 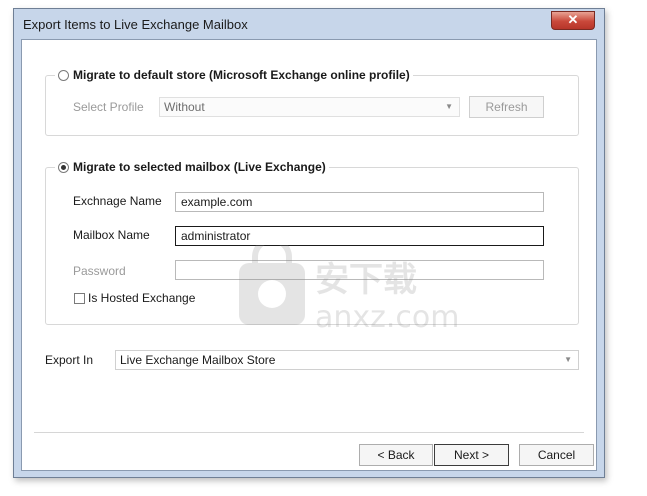 I want to click on mailbox-name-label: Mailbox Name, so click(x=111, y=235).